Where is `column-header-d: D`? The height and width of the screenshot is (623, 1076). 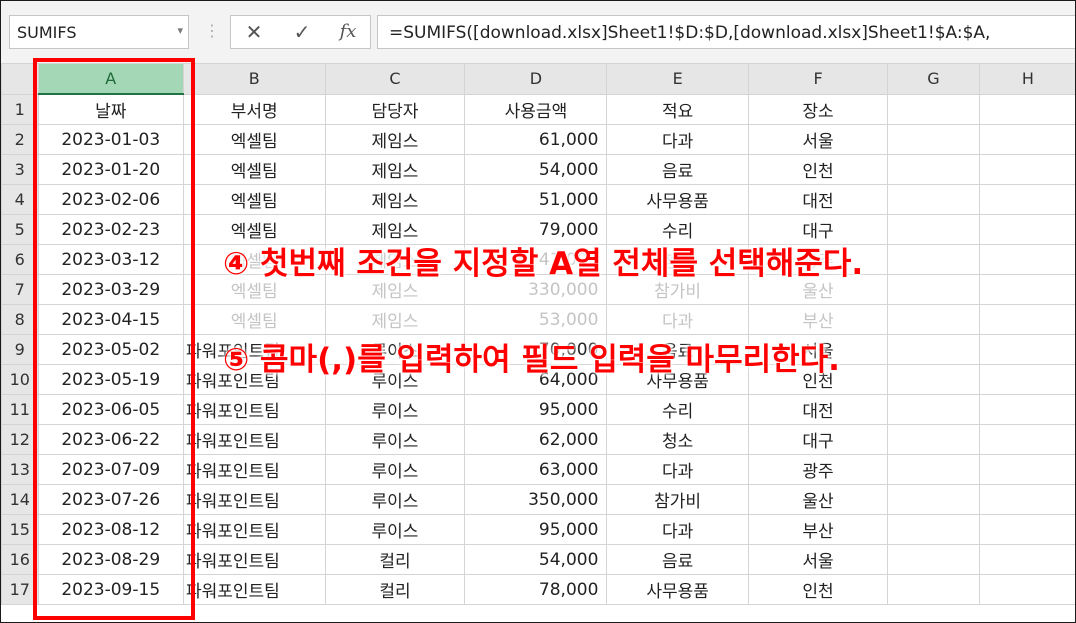 column-header-d: D is located at coordinates (536, 79).